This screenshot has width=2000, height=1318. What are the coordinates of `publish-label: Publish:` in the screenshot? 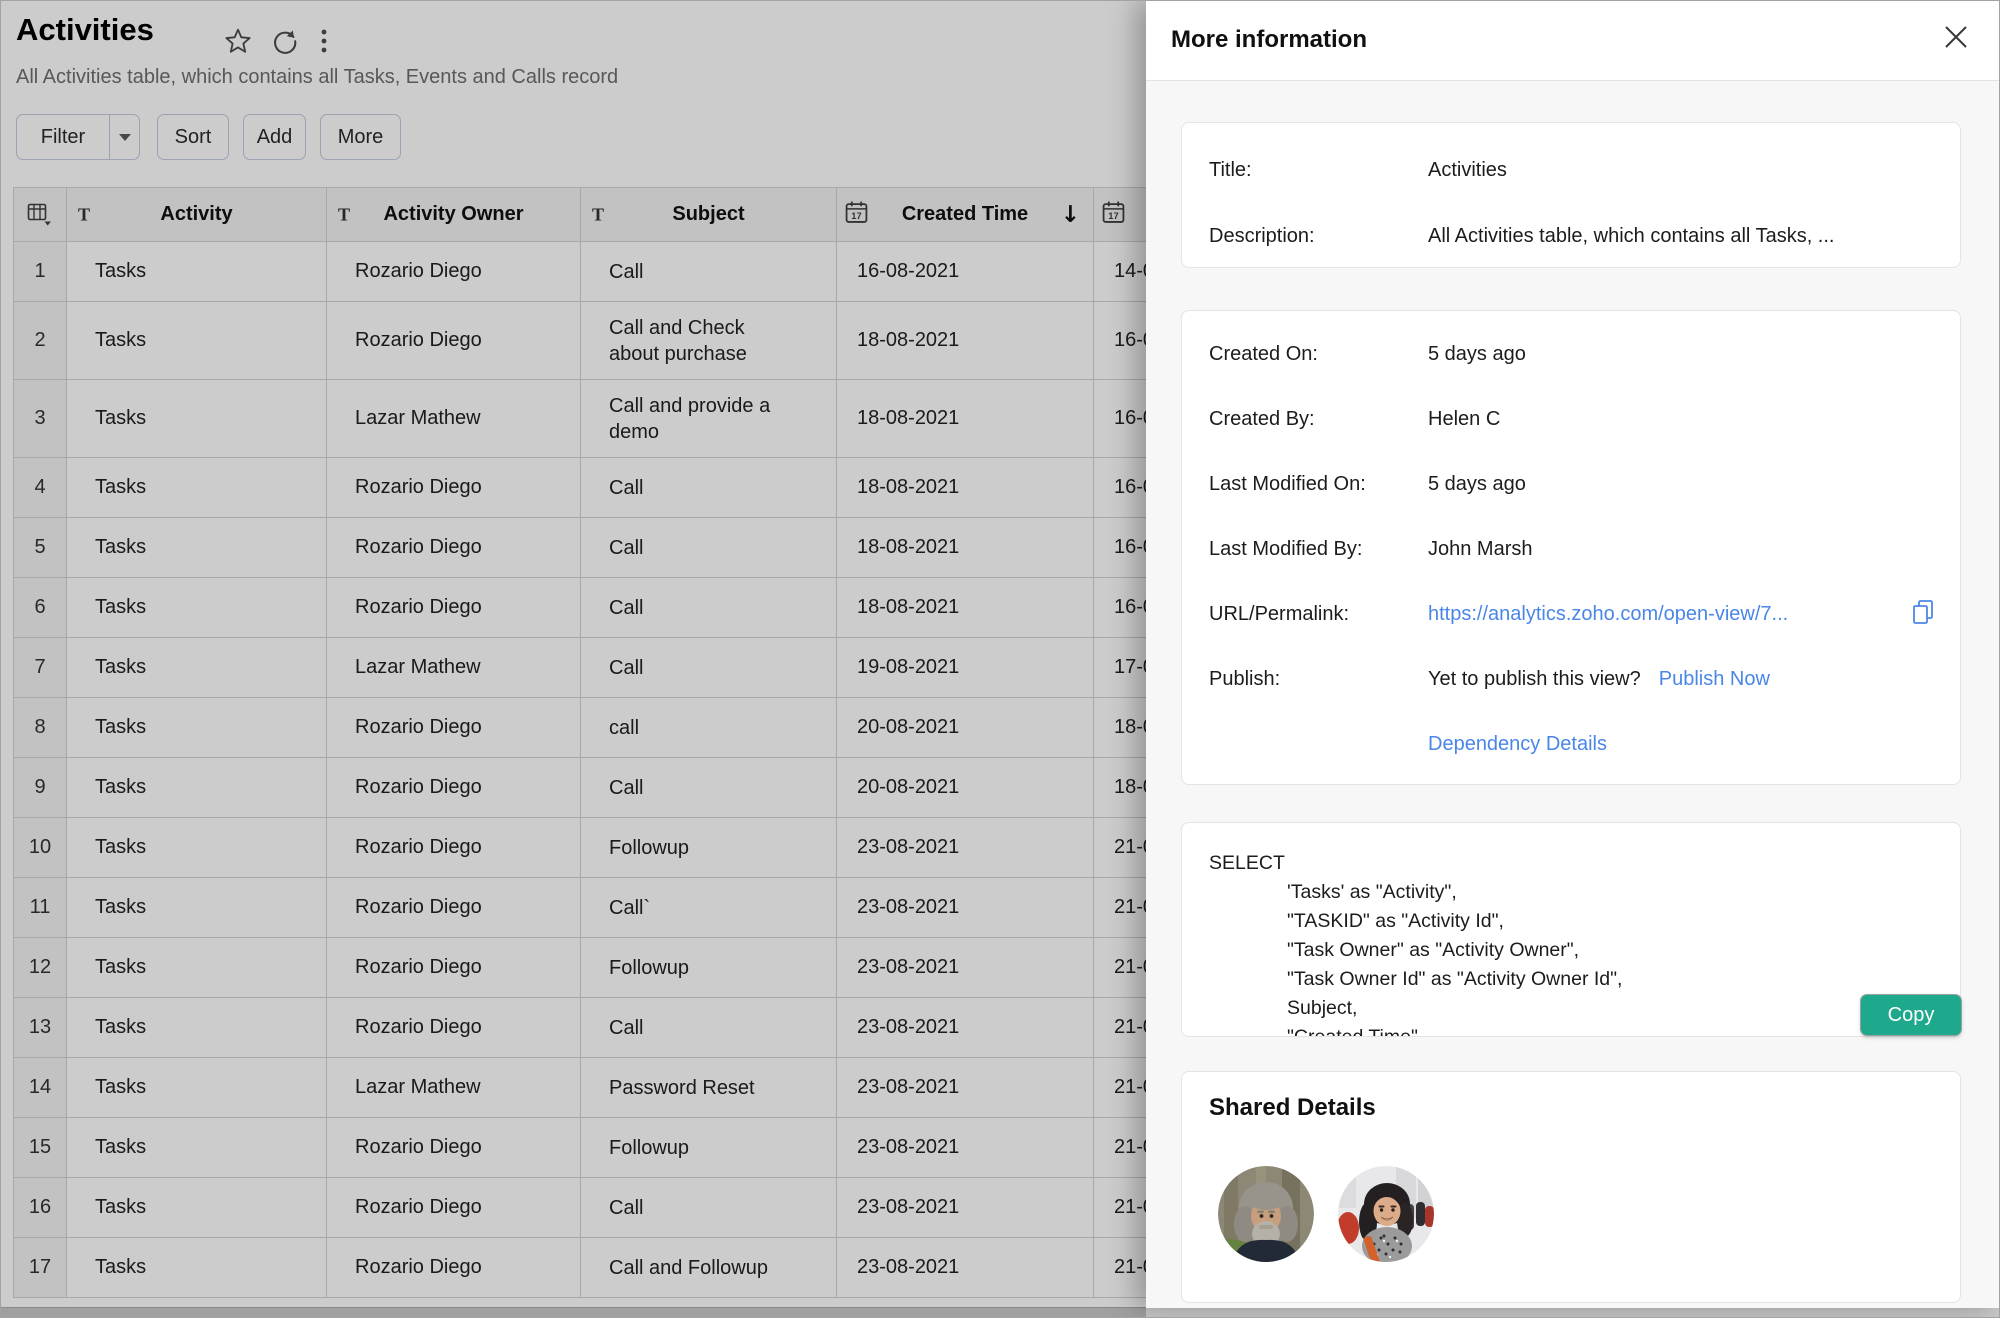 It's located at (1245, 679).